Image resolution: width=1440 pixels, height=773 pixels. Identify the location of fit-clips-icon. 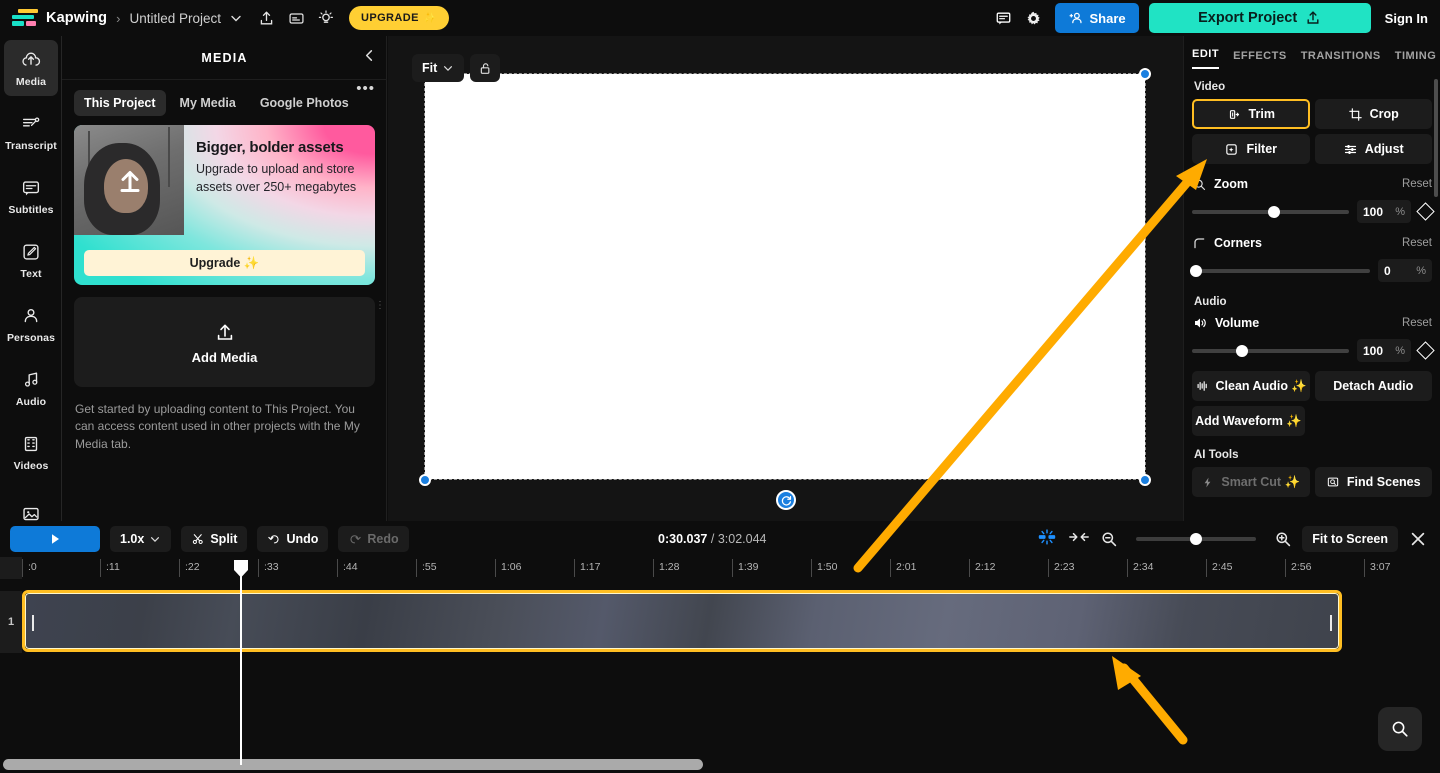
(1079, 536).